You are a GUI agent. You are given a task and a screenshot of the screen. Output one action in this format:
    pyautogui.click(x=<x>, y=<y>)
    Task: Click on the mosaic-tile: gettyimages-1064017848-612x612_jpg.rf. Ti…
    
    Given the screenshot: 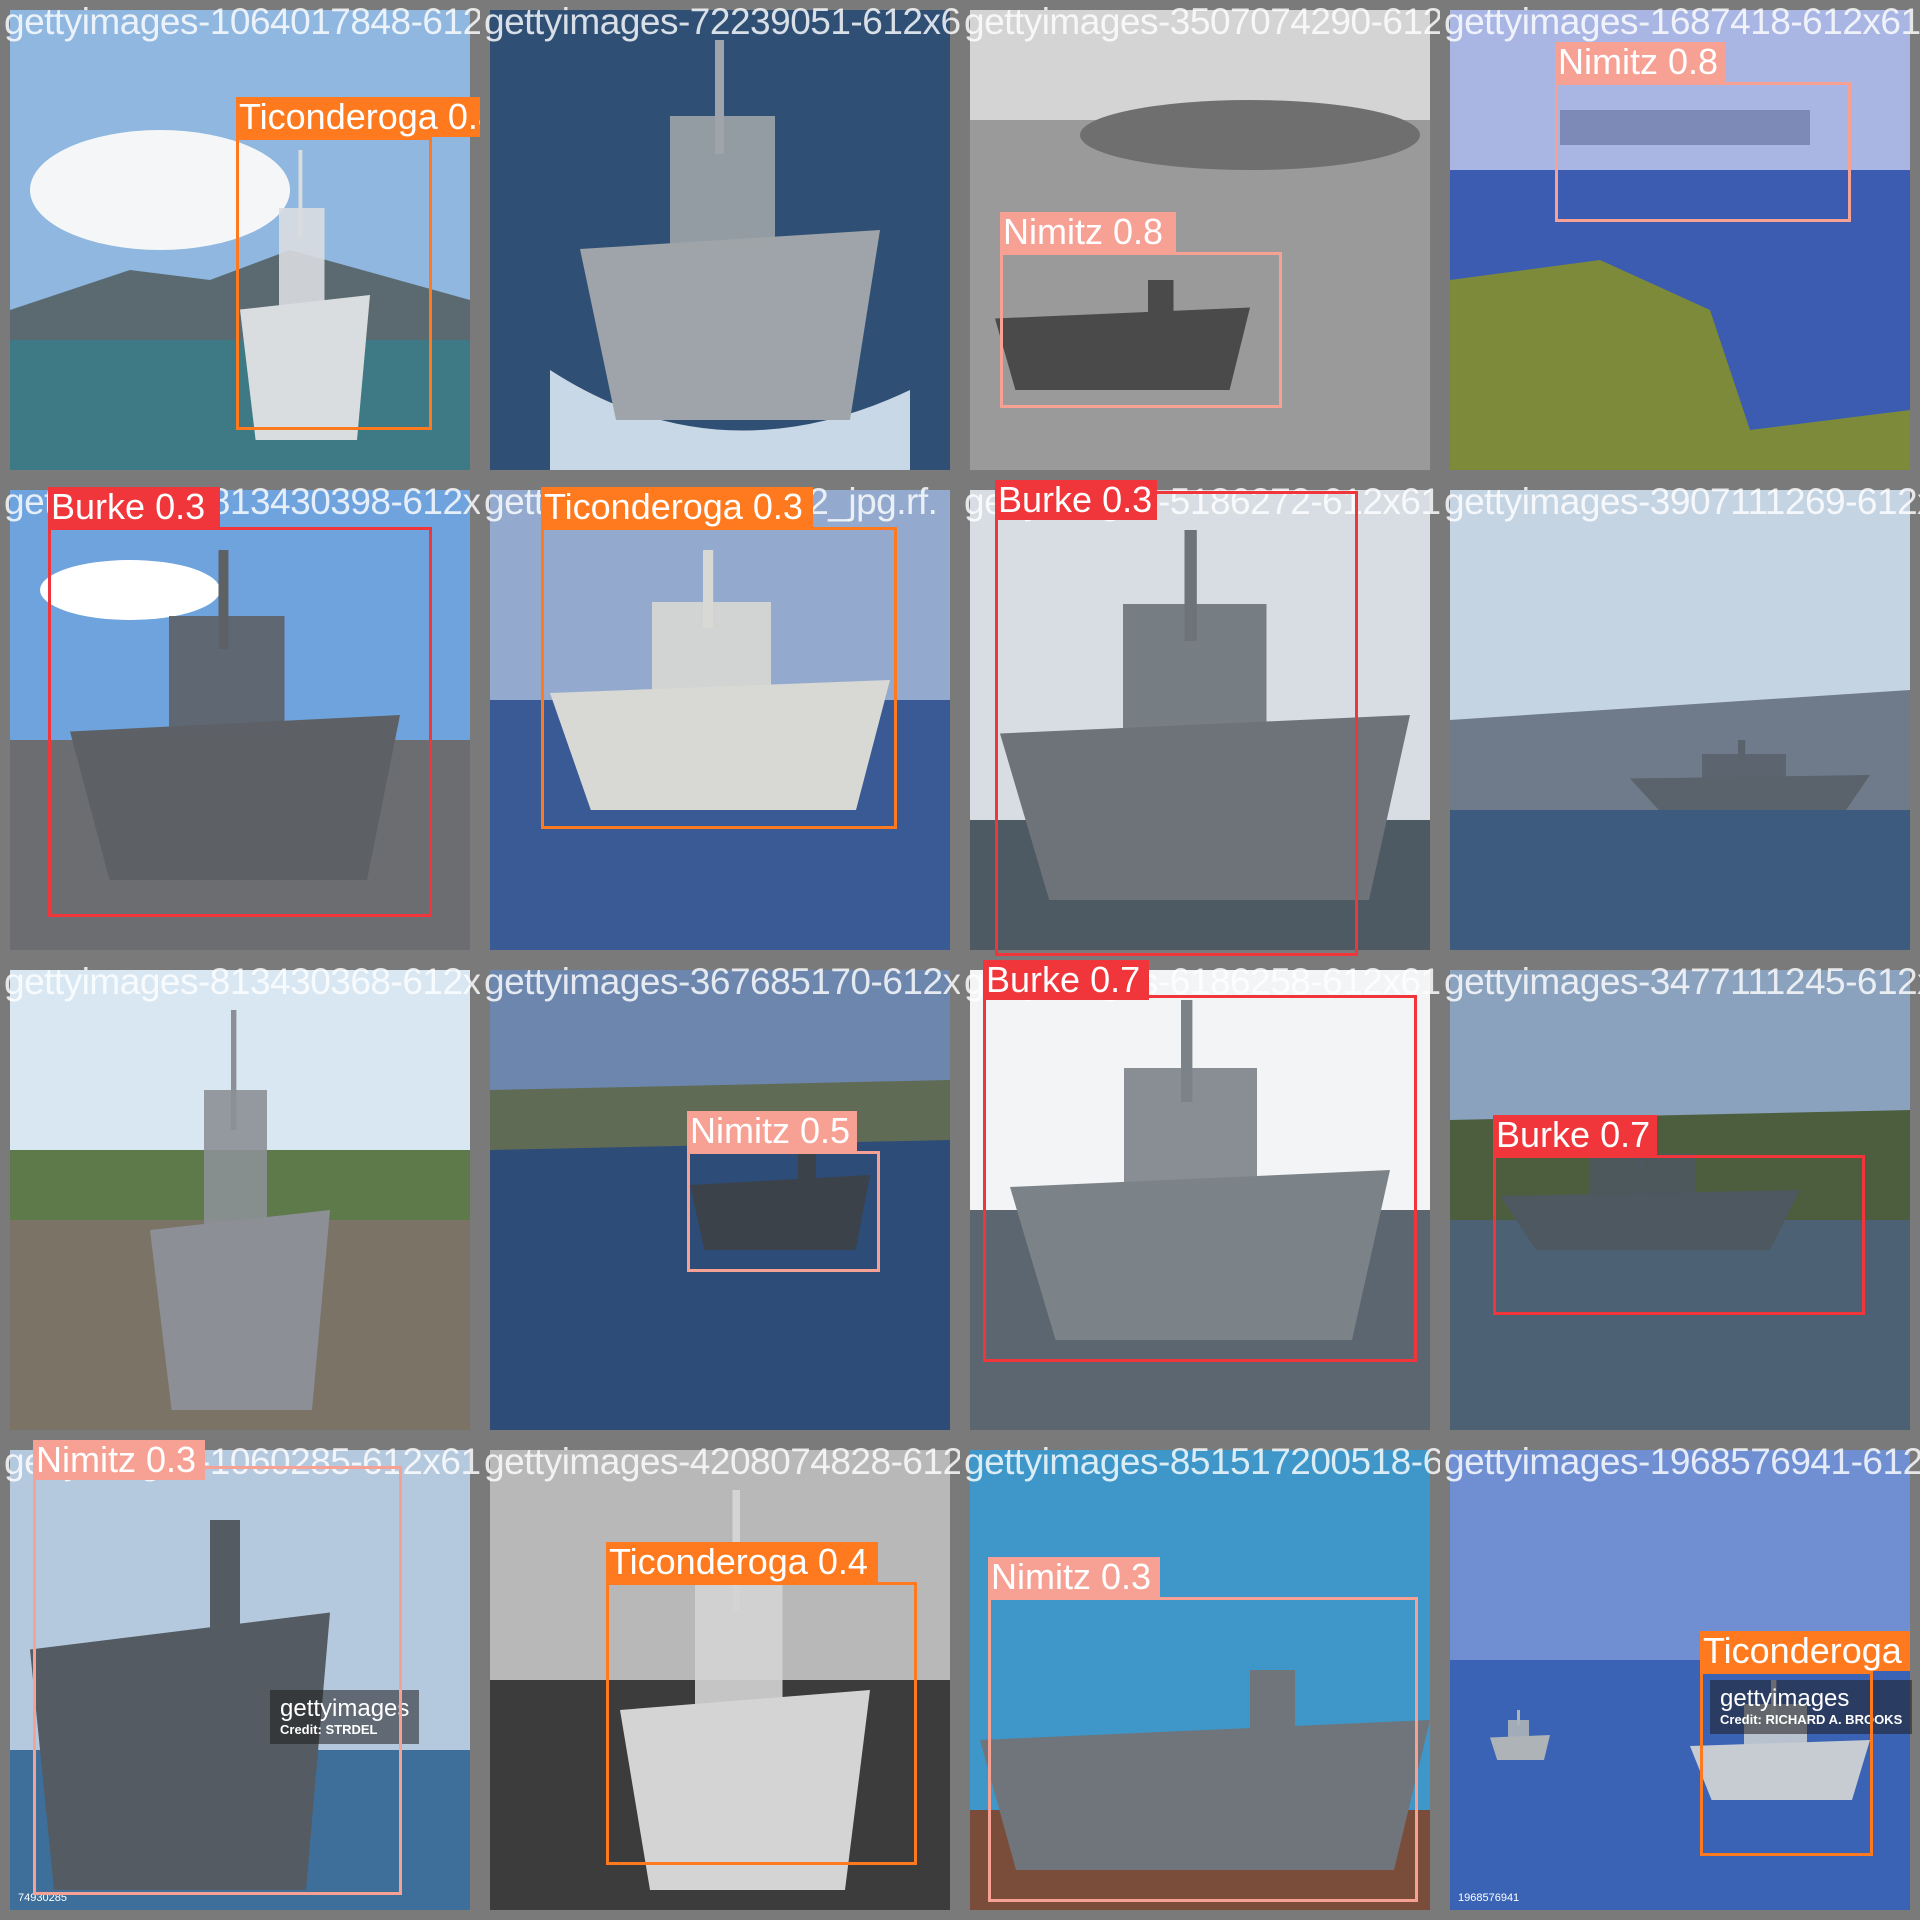 What is the action you would take?
    pyautogui.click(x=240, y=240)
    